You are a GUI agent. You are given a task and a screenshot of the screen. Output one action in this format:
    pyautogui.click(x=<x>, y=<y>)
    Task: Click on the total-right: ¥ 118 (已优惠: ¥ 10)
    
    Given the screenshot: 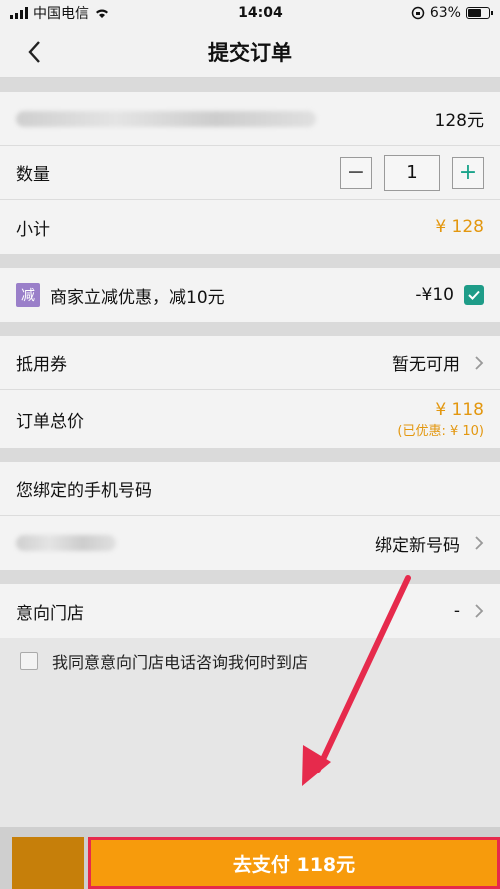 What is the action you would take?
    pyautogui.click(x=440, y=419)
    